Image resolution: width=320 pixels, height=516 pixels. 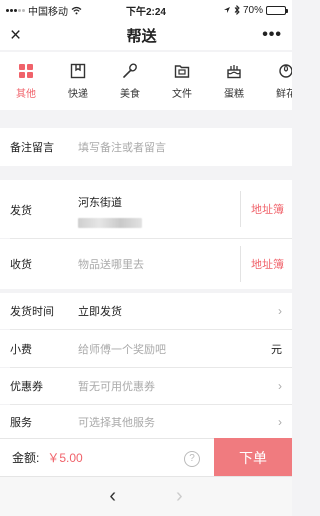 I want to click on total-amount: ￥5.00, so click(x=65, y=458).